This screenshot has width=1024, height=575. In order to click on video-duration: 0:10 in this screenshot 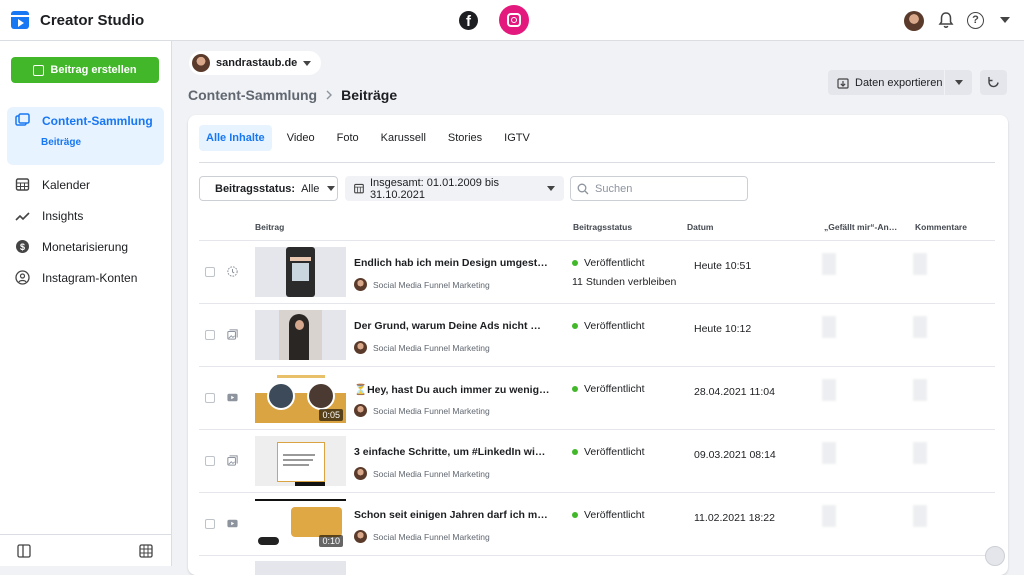, I will do `click(331, 541)`.